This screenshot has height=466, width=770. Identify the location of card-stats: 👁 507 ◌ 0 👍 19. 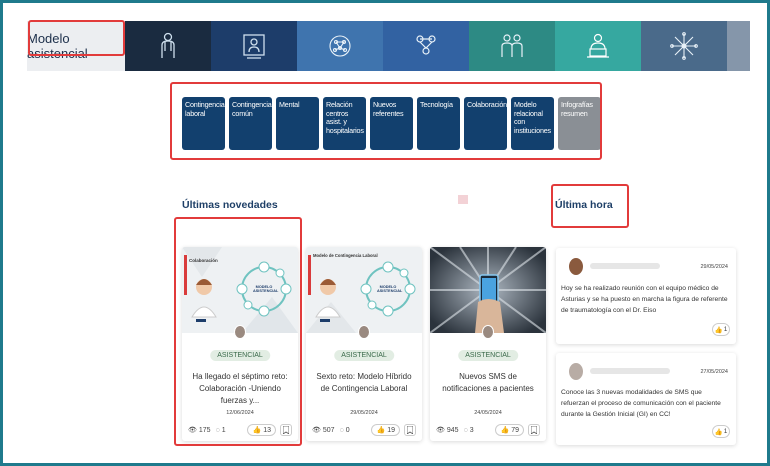
(364, 430).